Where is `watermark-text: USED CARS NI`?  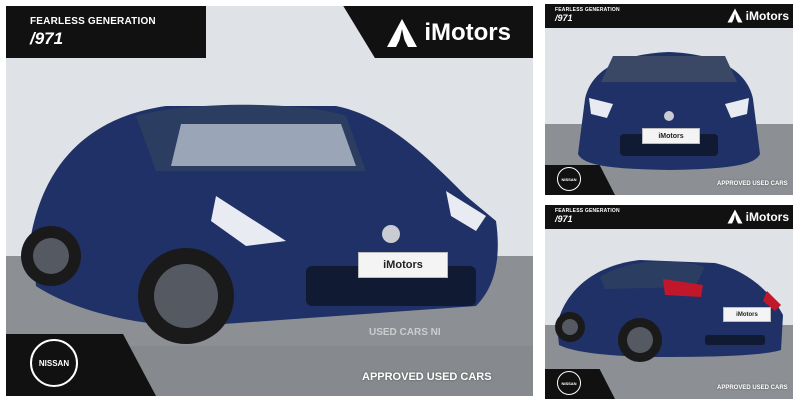 watermark-text: USED CARS NI is located at coordinates (405, 332).